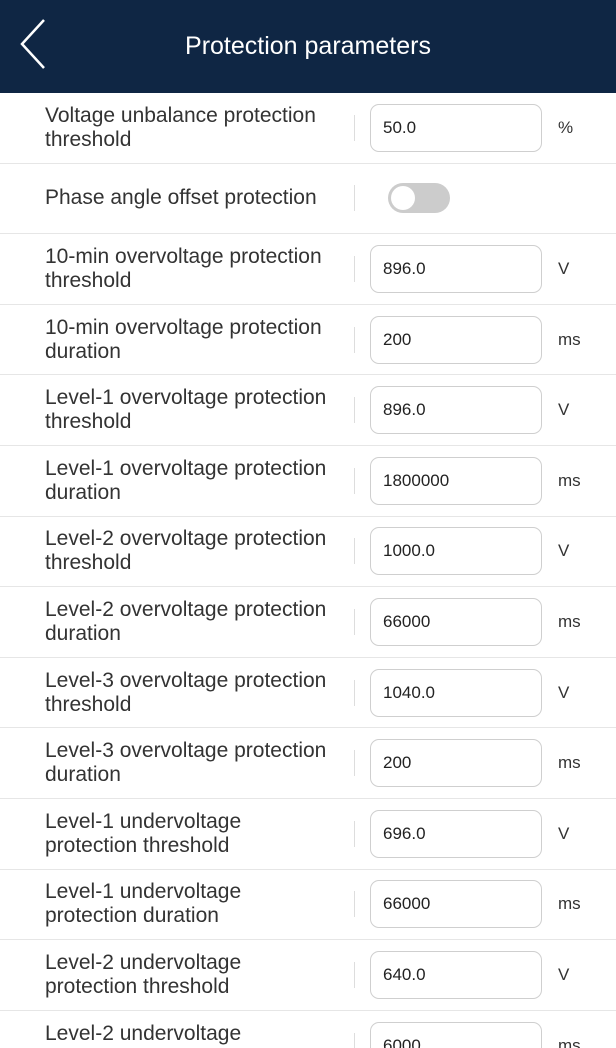 This screenshot has width=616, height=1048. Describe the element at coordinates (186, 480) in the screenshot. I see `parameter-label: Level-1 overvoltage protection duration` at that location.